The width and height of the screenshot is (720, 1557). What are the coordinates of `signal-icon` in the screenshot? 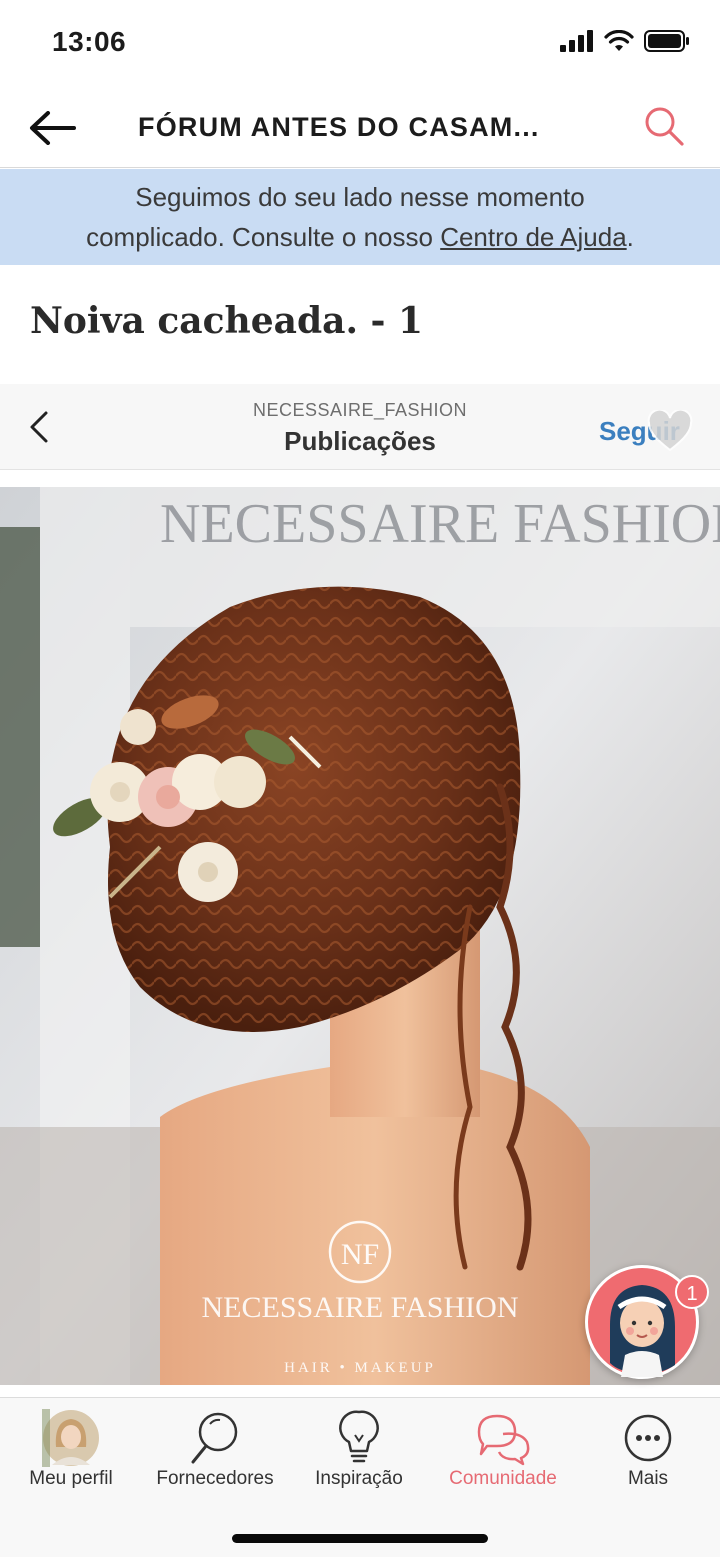 It's located at (576, 41).